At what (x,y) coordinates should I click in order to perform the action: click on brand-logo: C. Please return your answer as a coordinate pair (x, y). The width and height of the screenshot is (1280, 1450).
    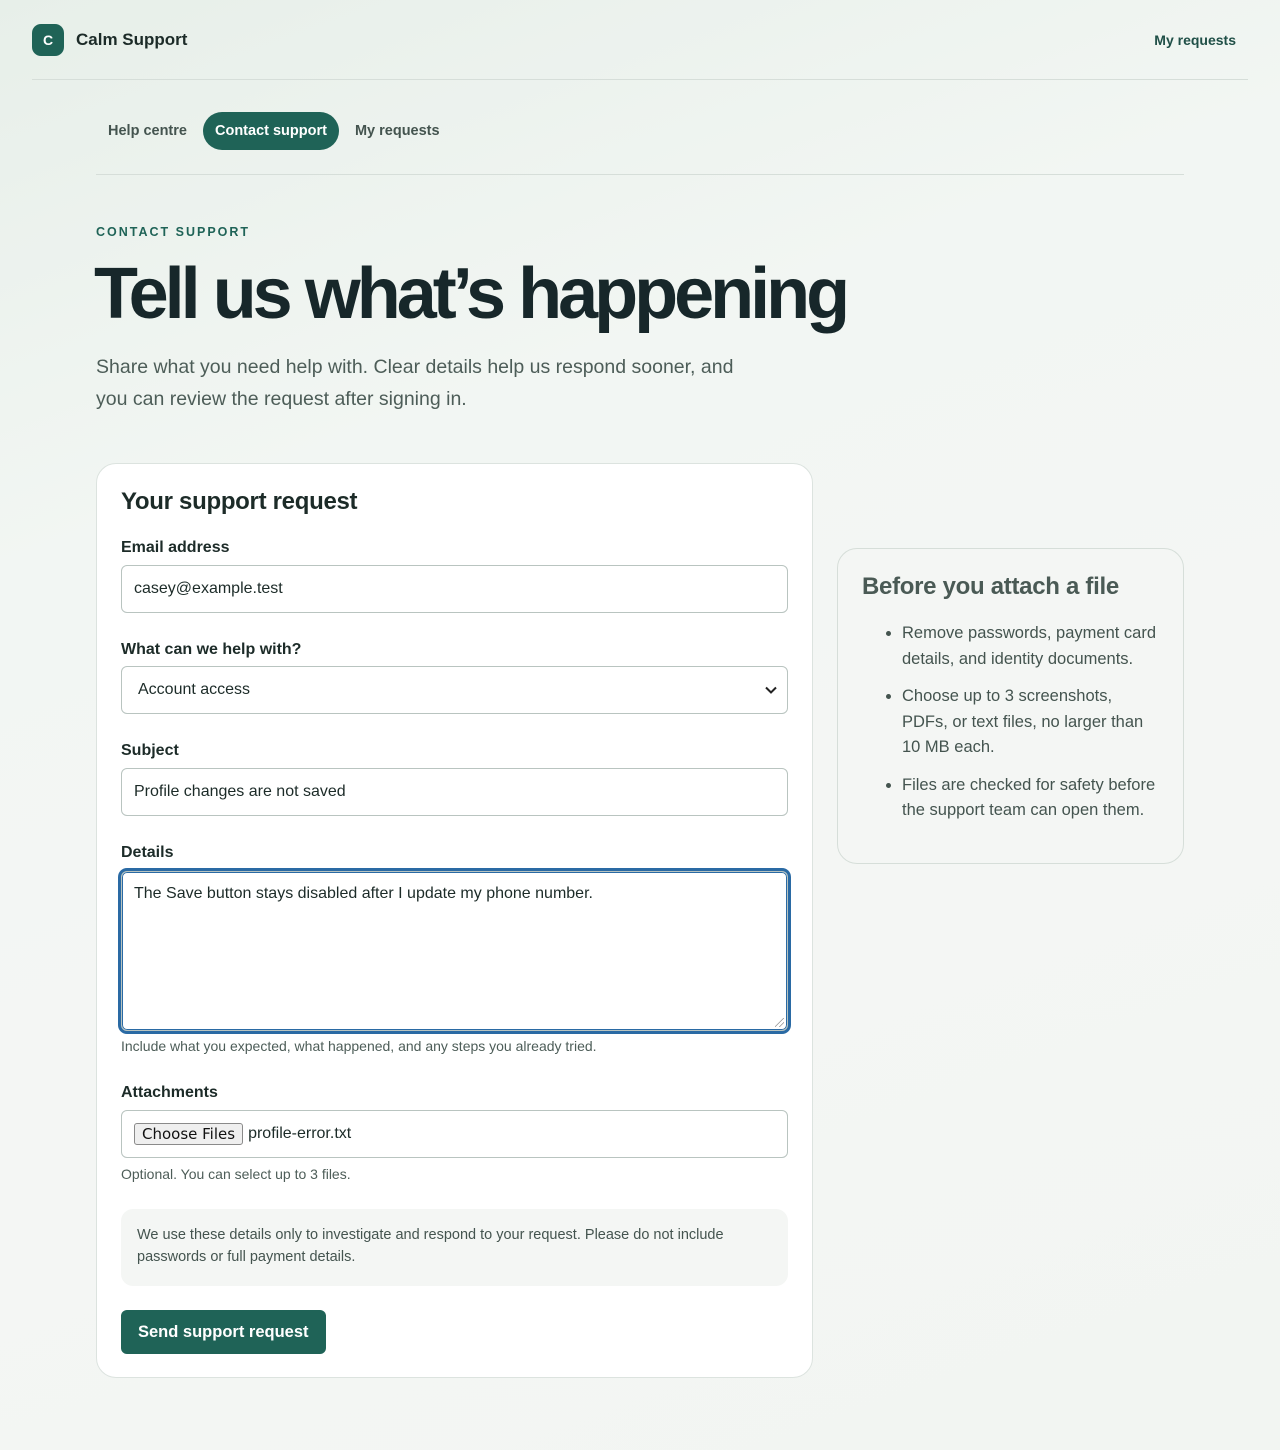
    Looking at the image, I should click on (48, 39).